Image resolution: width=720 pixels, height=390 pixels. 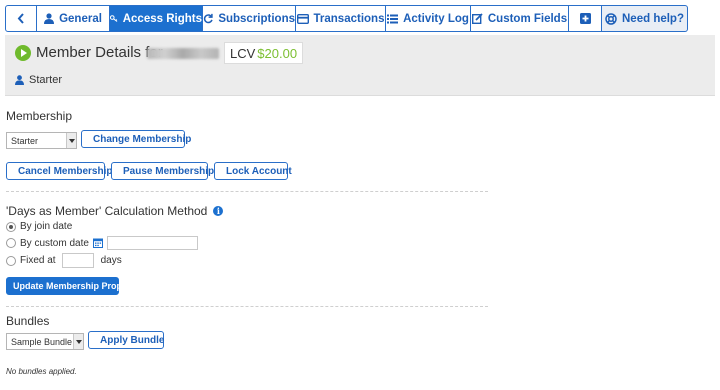 I want to click on cancel-membership-button: Cancel Membership, so click(x=59, y=171).